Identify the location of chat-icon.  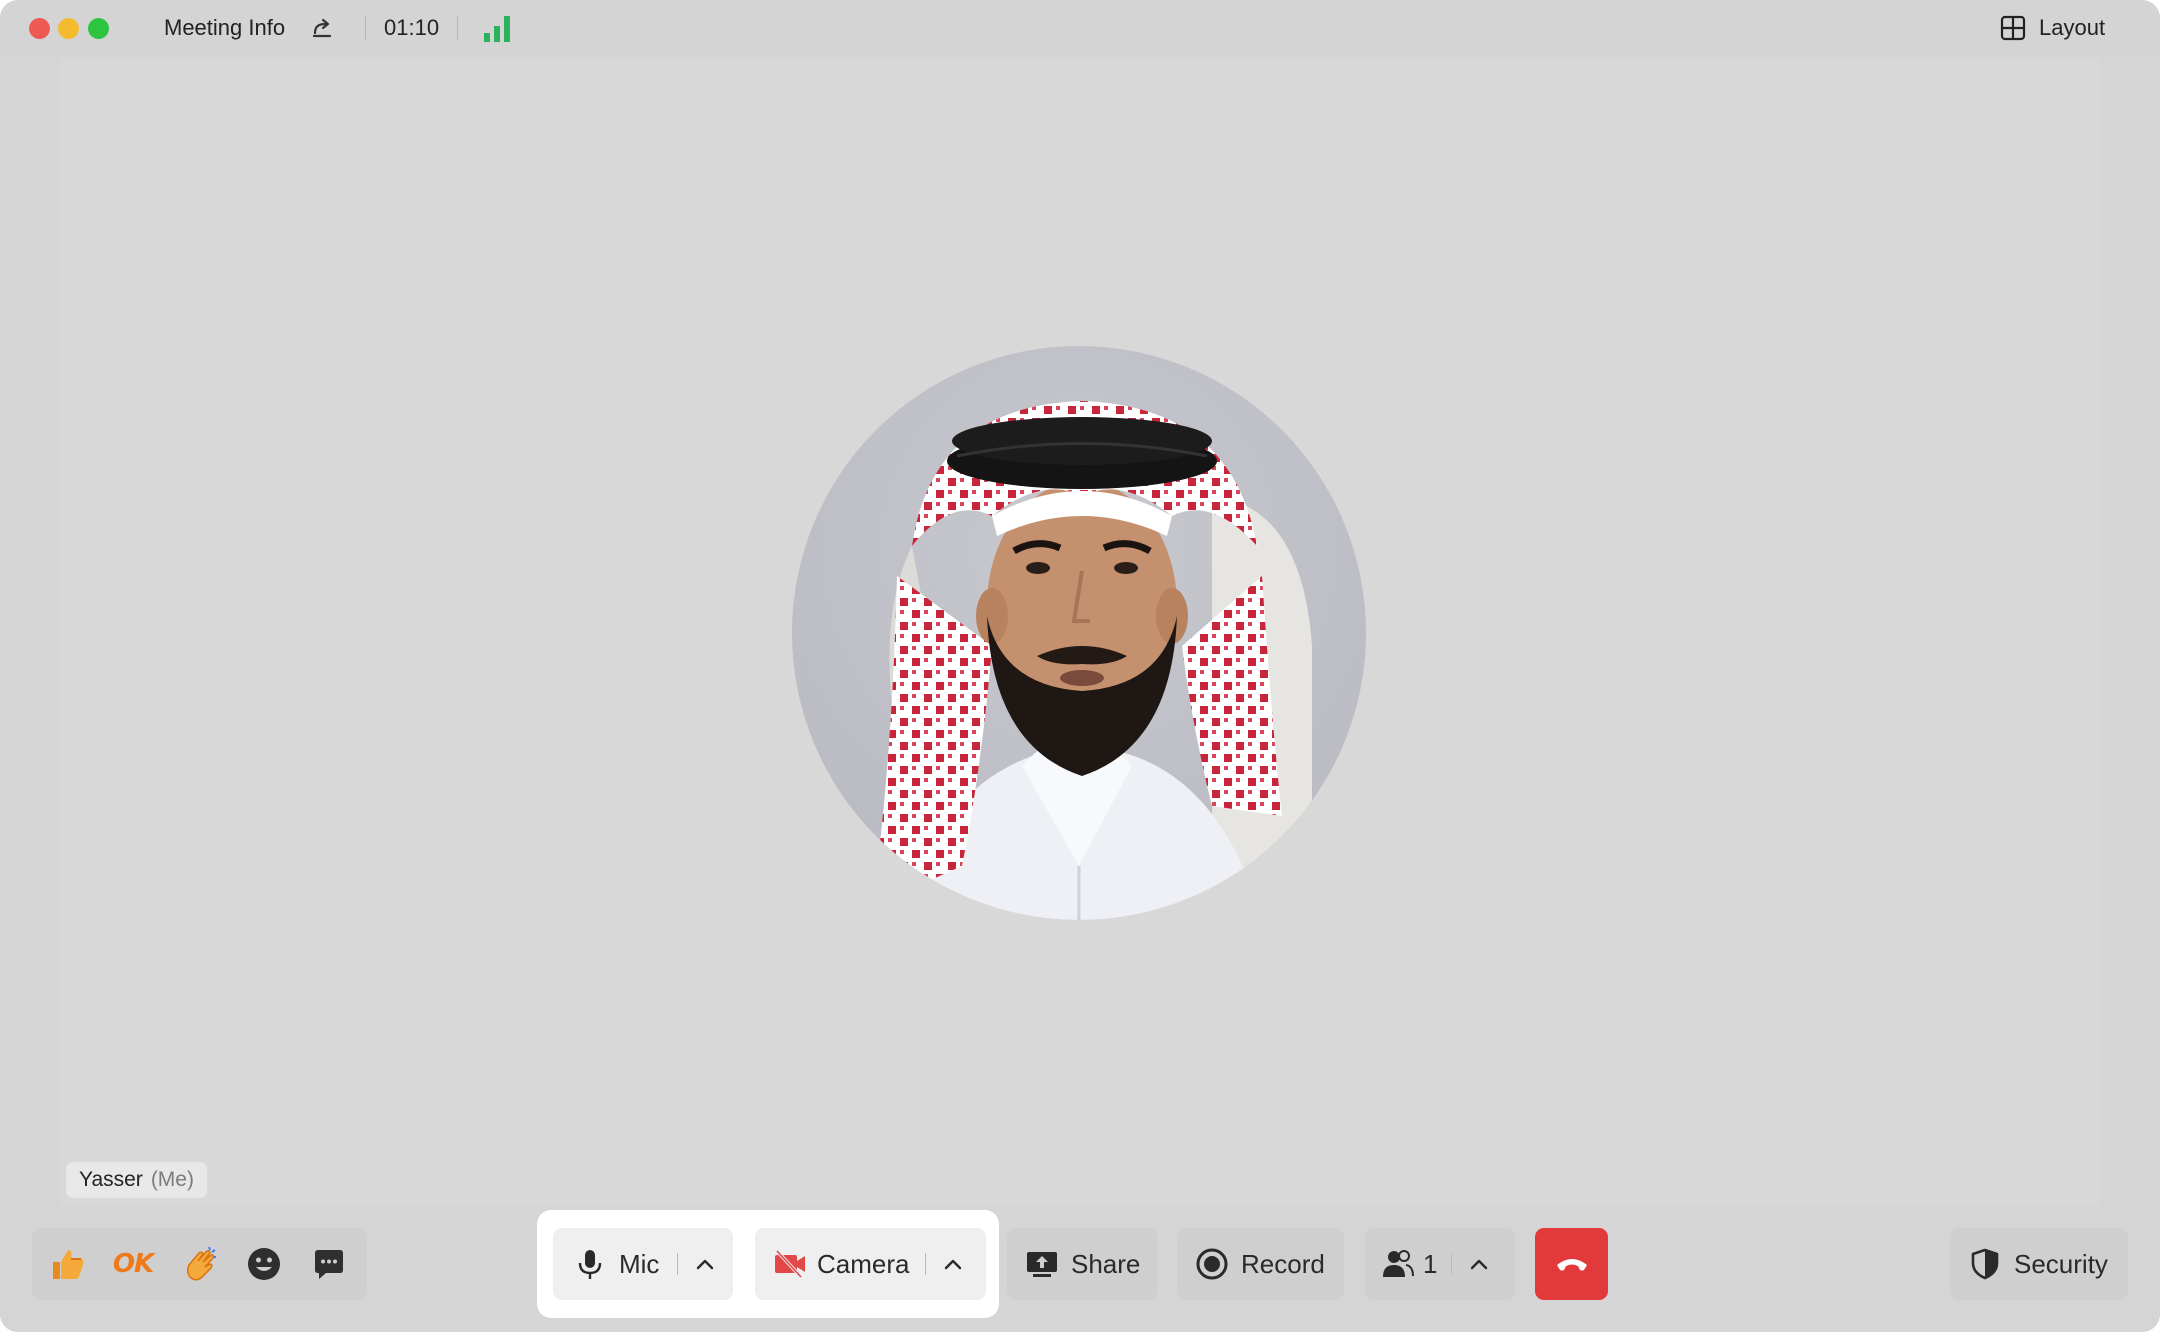
(329, 1264).